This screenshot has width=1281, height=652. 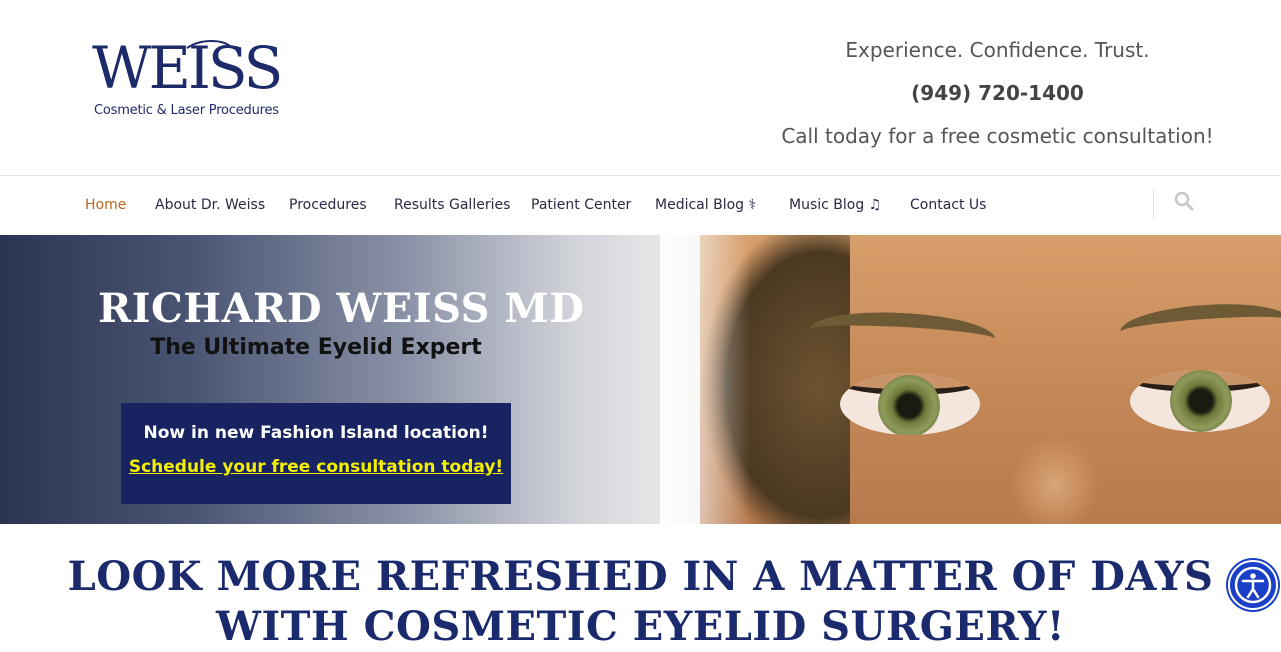 I want to click on nav-divider, so click(x=1153, y=204).